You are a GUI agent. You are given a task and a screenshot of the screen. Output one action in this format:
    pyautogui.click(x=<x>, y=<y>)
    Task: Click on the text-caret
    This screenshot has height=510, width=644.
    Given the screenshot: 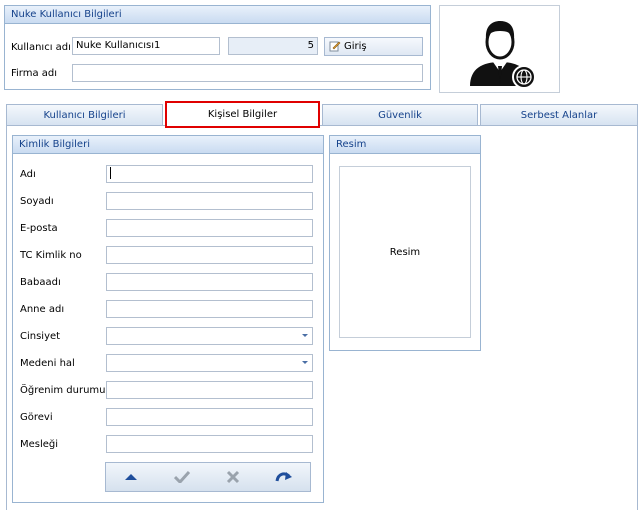 What is the action you would take?
    pyautogui.click(x=110, y=173)
    